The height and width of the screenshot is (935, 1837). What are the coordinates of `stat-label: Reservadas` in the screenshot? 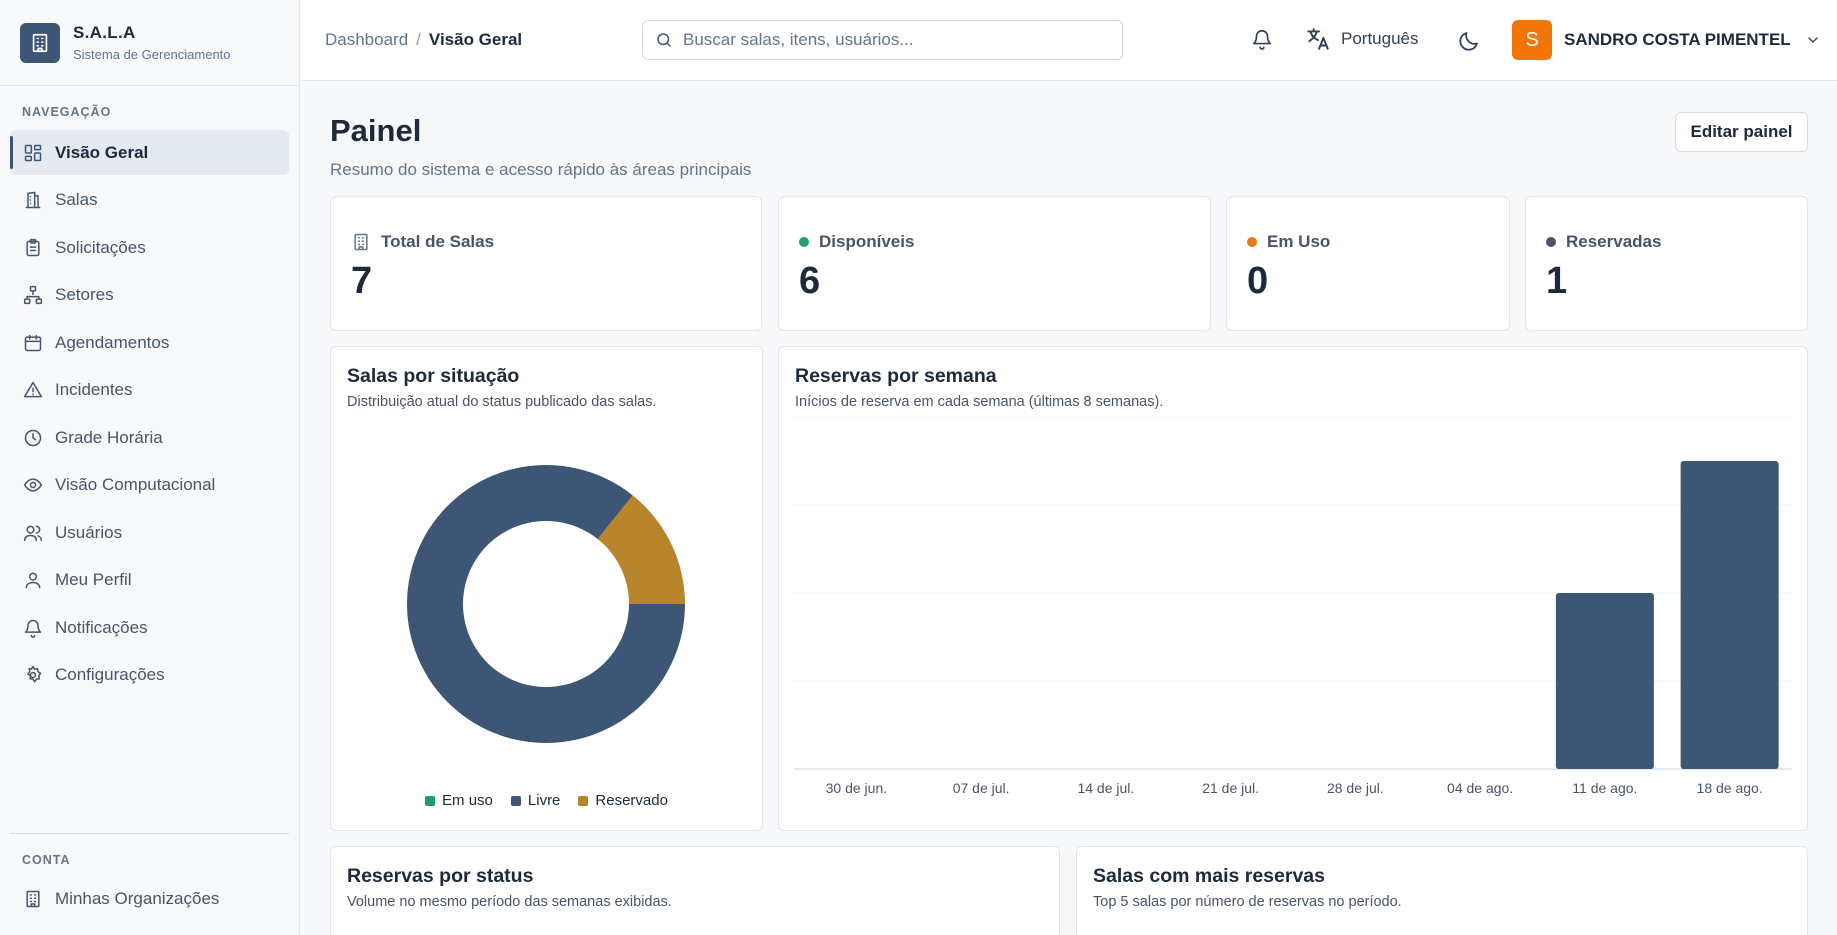 It's located at (1614, 241).